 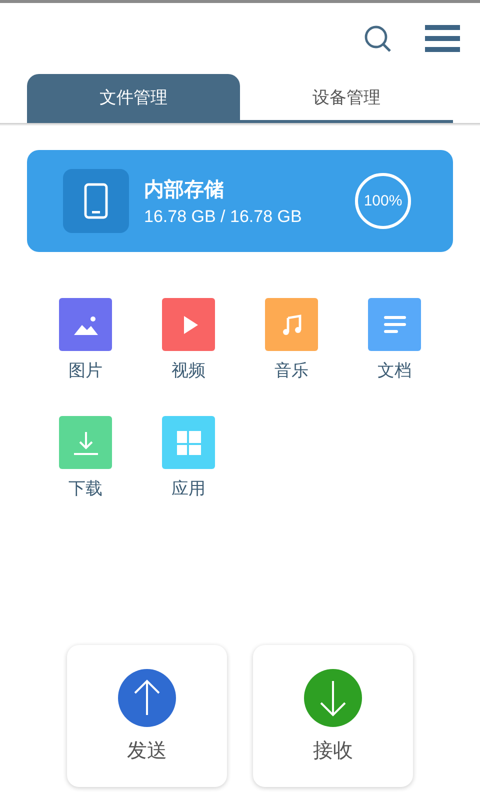 What do you see at coordinates (85, 371) in the screenshot?
I see `category-label: 图片` at bounding box center [85, 371].